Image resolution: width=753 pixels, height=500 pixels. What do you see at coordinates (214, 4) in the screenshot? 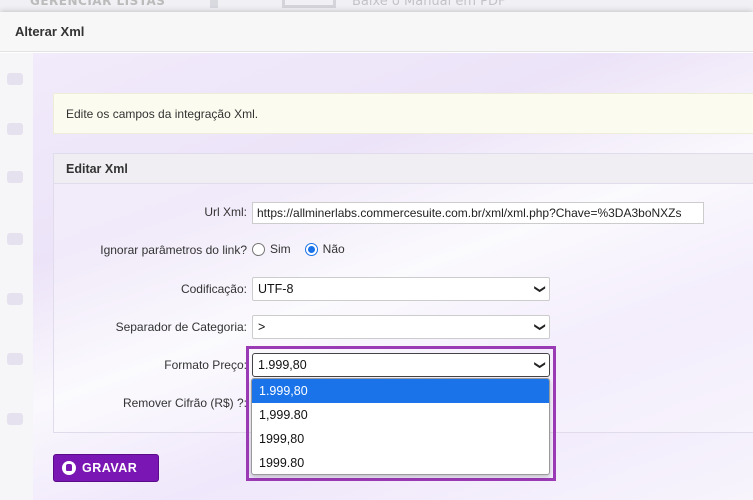
I see `background-icon` at bounding box center [214, 4].